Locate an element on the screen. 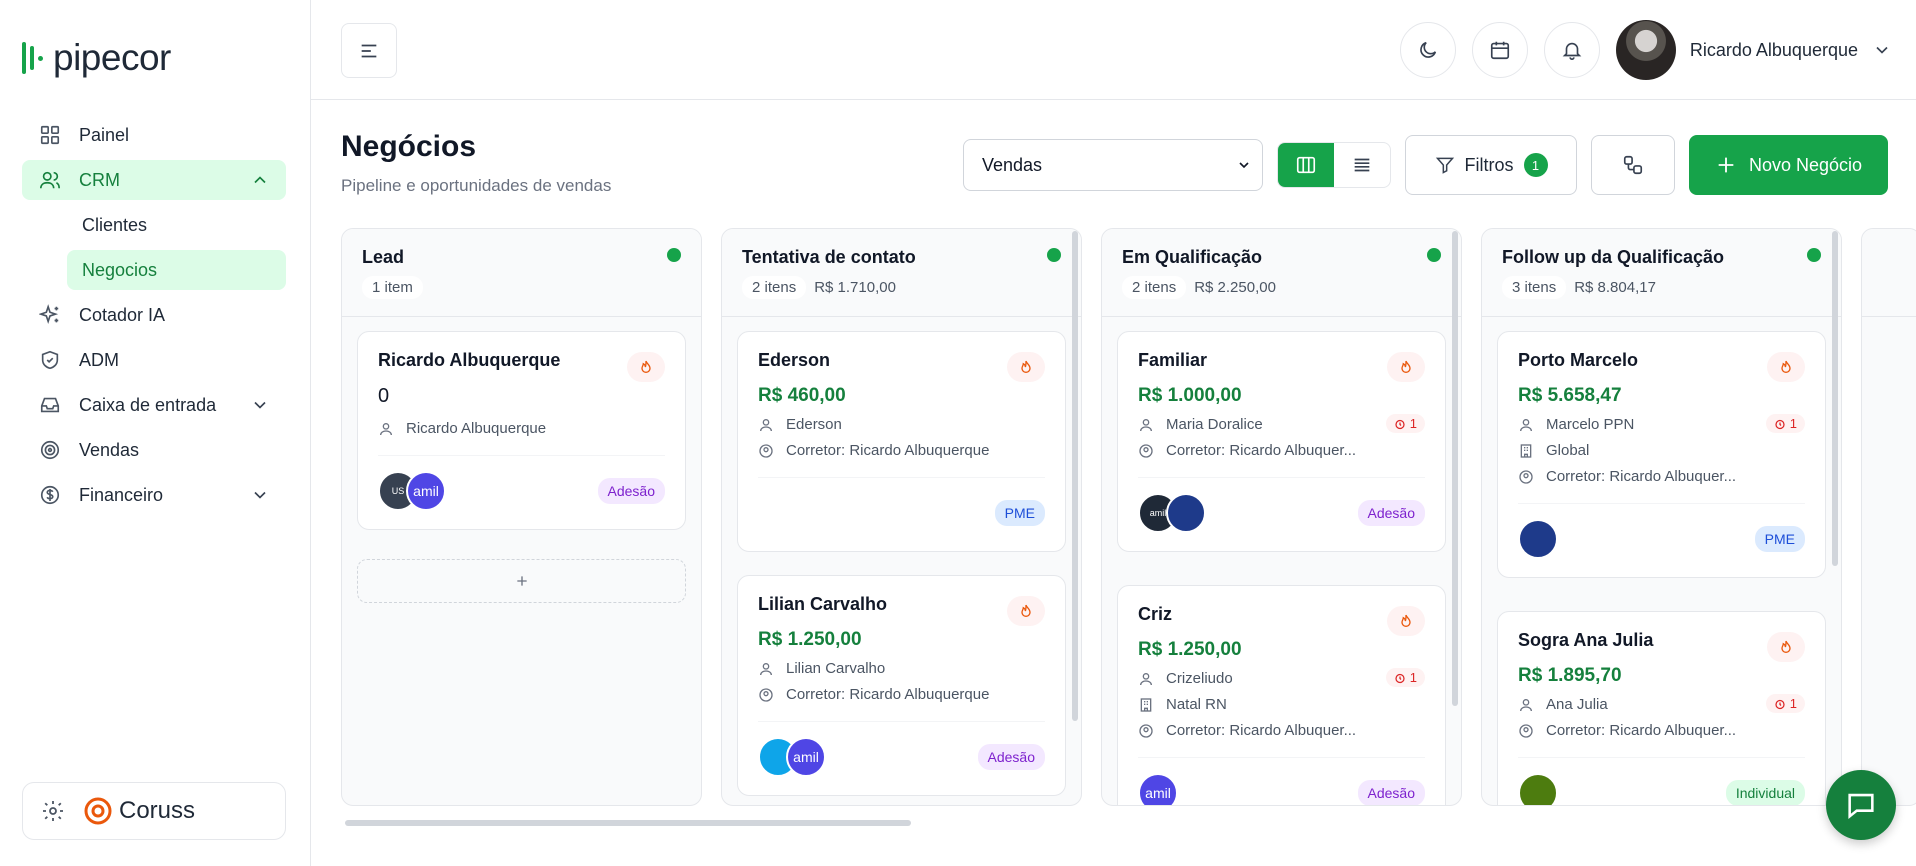 The image size is (1916, 866). deal-amount: R$ 1.250,00 is located at coordinates (810, 639).